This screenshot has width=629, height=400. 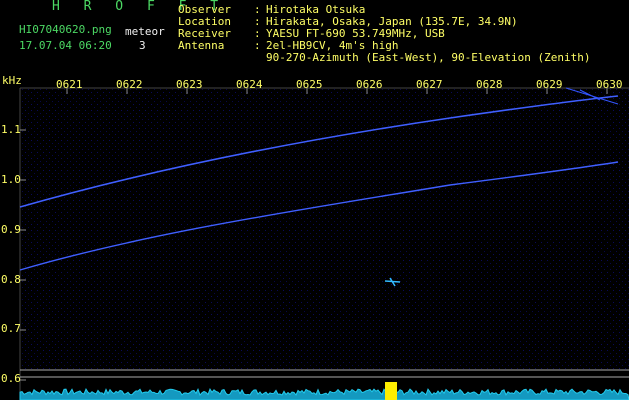 What do you see at coordinates (369, 84) in the screenshot?
I see `x-tick-label: 0626` at bounding box center [369, 84].